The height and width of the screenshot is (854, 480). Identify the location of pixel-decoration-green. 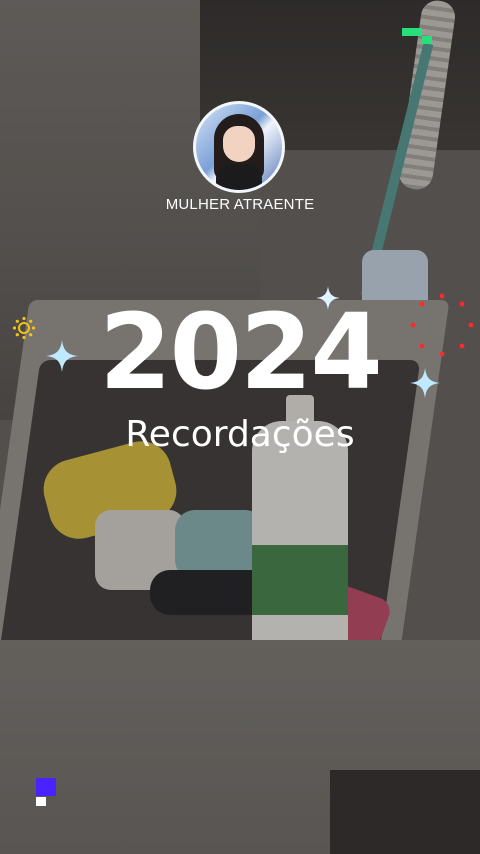
(418, 38).